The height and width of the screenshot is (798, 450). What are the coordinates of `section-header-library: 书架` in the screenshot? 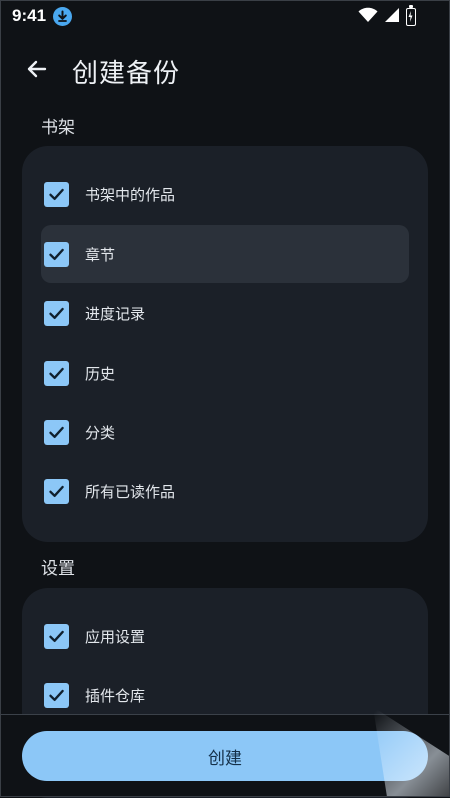 It's located at (58, 128).